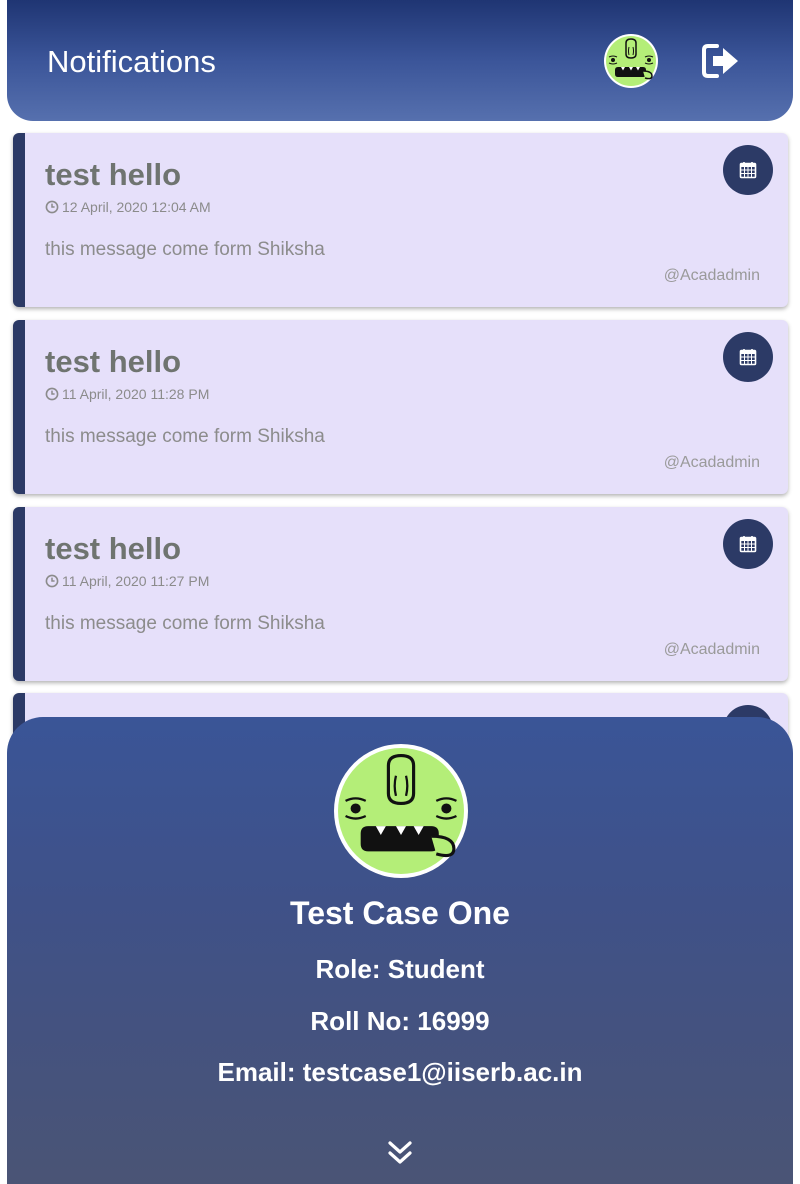 The width and height of the screenshot is (800, 1184). I want to click on profile-avatar, so click(401, 811).